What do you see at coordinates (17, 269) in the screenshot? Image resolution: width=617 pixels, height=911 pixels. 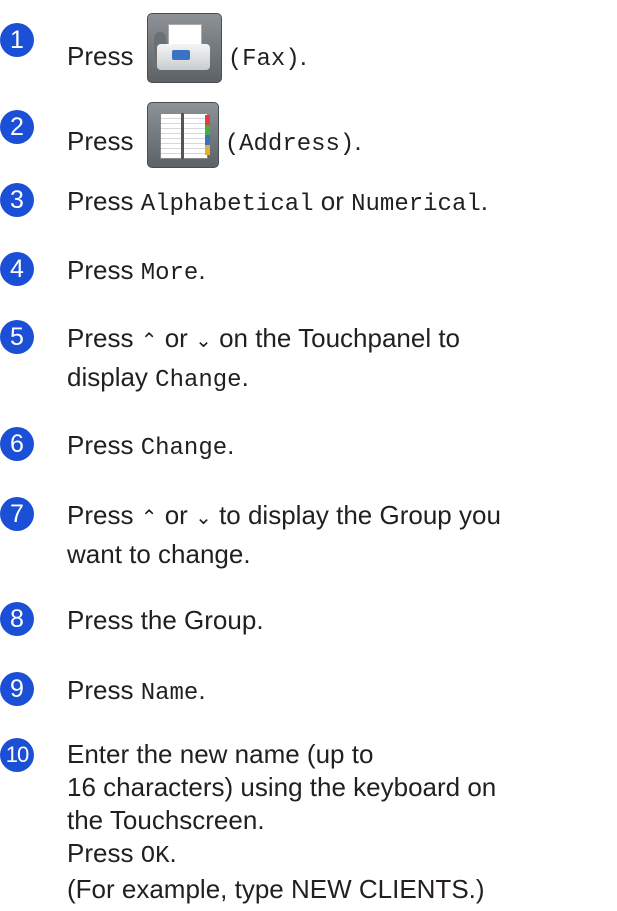 I see `step-number: 4` at bounding box center [17, 269].